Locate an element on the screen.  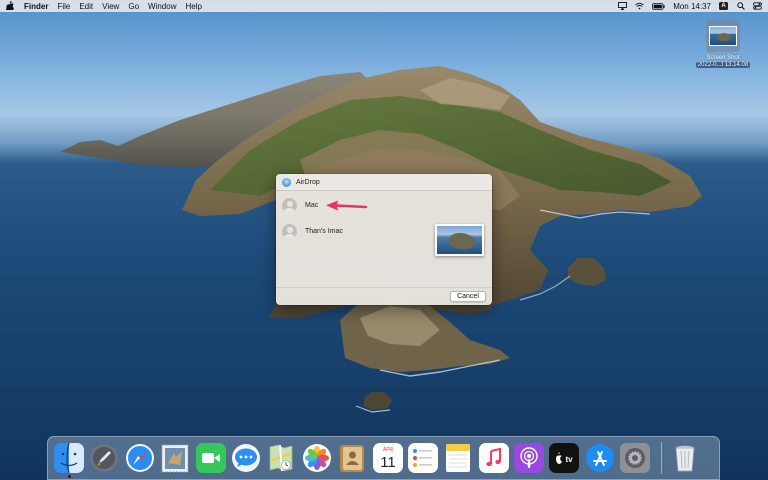
file-thumbnail-icon is located at coordinates (723, 36).